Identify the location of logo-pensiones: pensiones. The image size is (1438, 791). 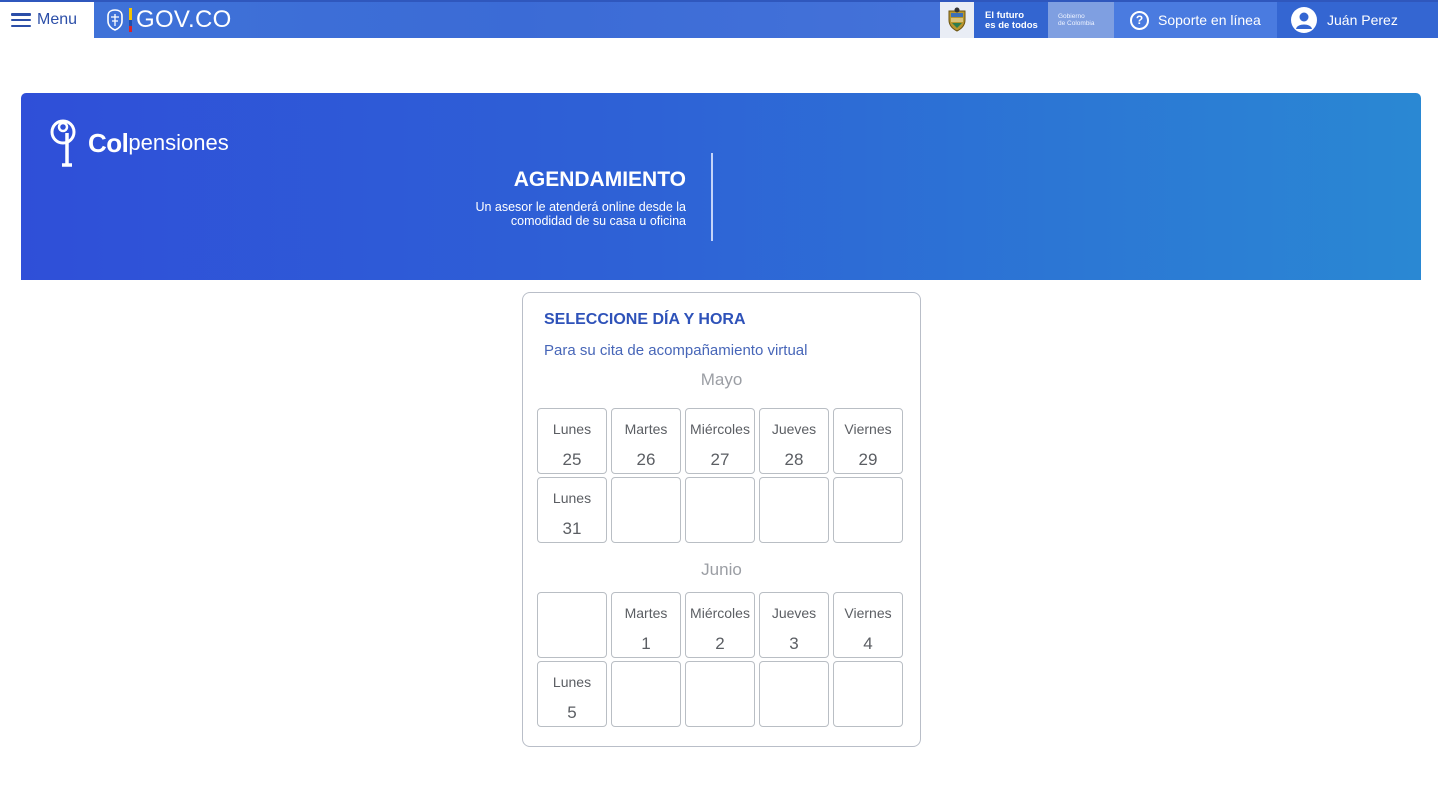
(178, 142).